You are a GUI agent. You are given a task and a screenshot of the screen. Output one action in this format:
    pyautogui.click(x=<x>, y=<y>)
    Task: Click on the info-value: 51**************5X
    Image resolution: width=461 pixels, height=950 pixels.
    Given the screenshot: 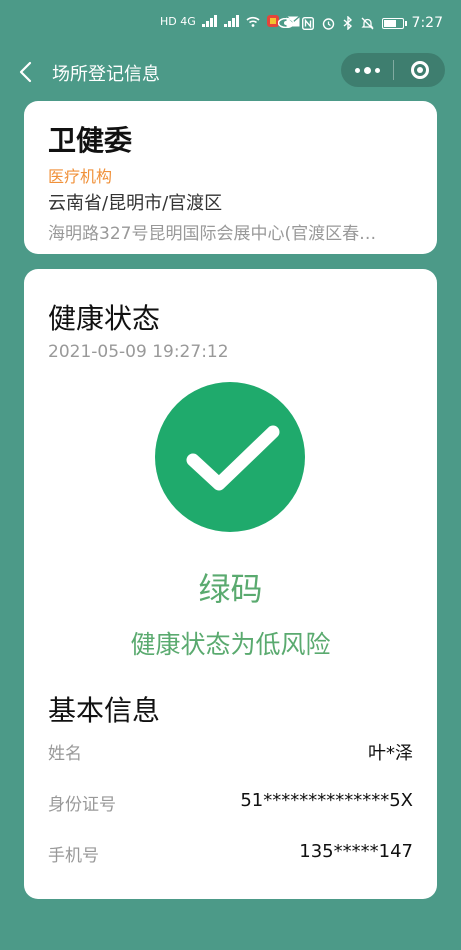 What is the action you would take?
    pyautogui.click(x=326, y=800)
    